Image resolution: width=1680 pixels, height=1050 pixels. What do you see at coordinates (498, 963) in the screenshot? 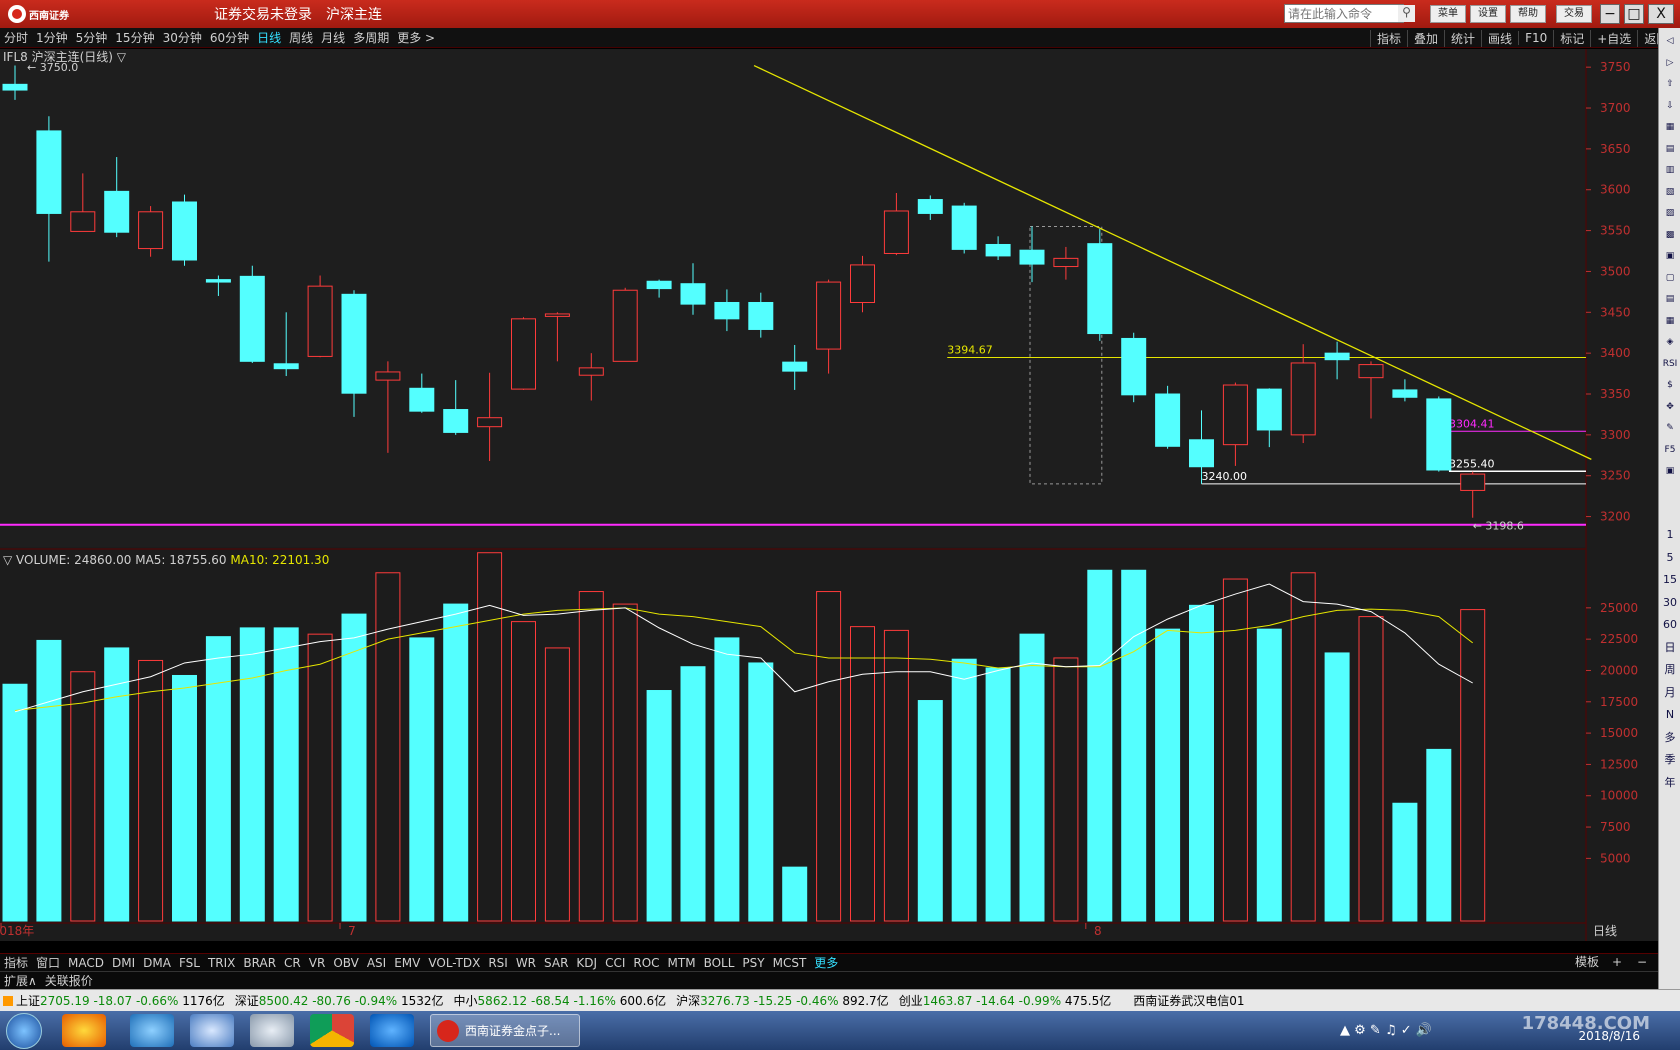
I see `indicator-tab: RSI` at bounding box center [498, 963].